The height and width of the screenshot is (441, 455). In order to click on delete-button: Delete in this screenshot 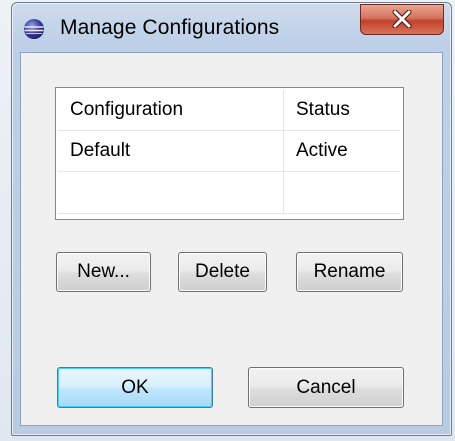, I will do `click(222, 272)`.